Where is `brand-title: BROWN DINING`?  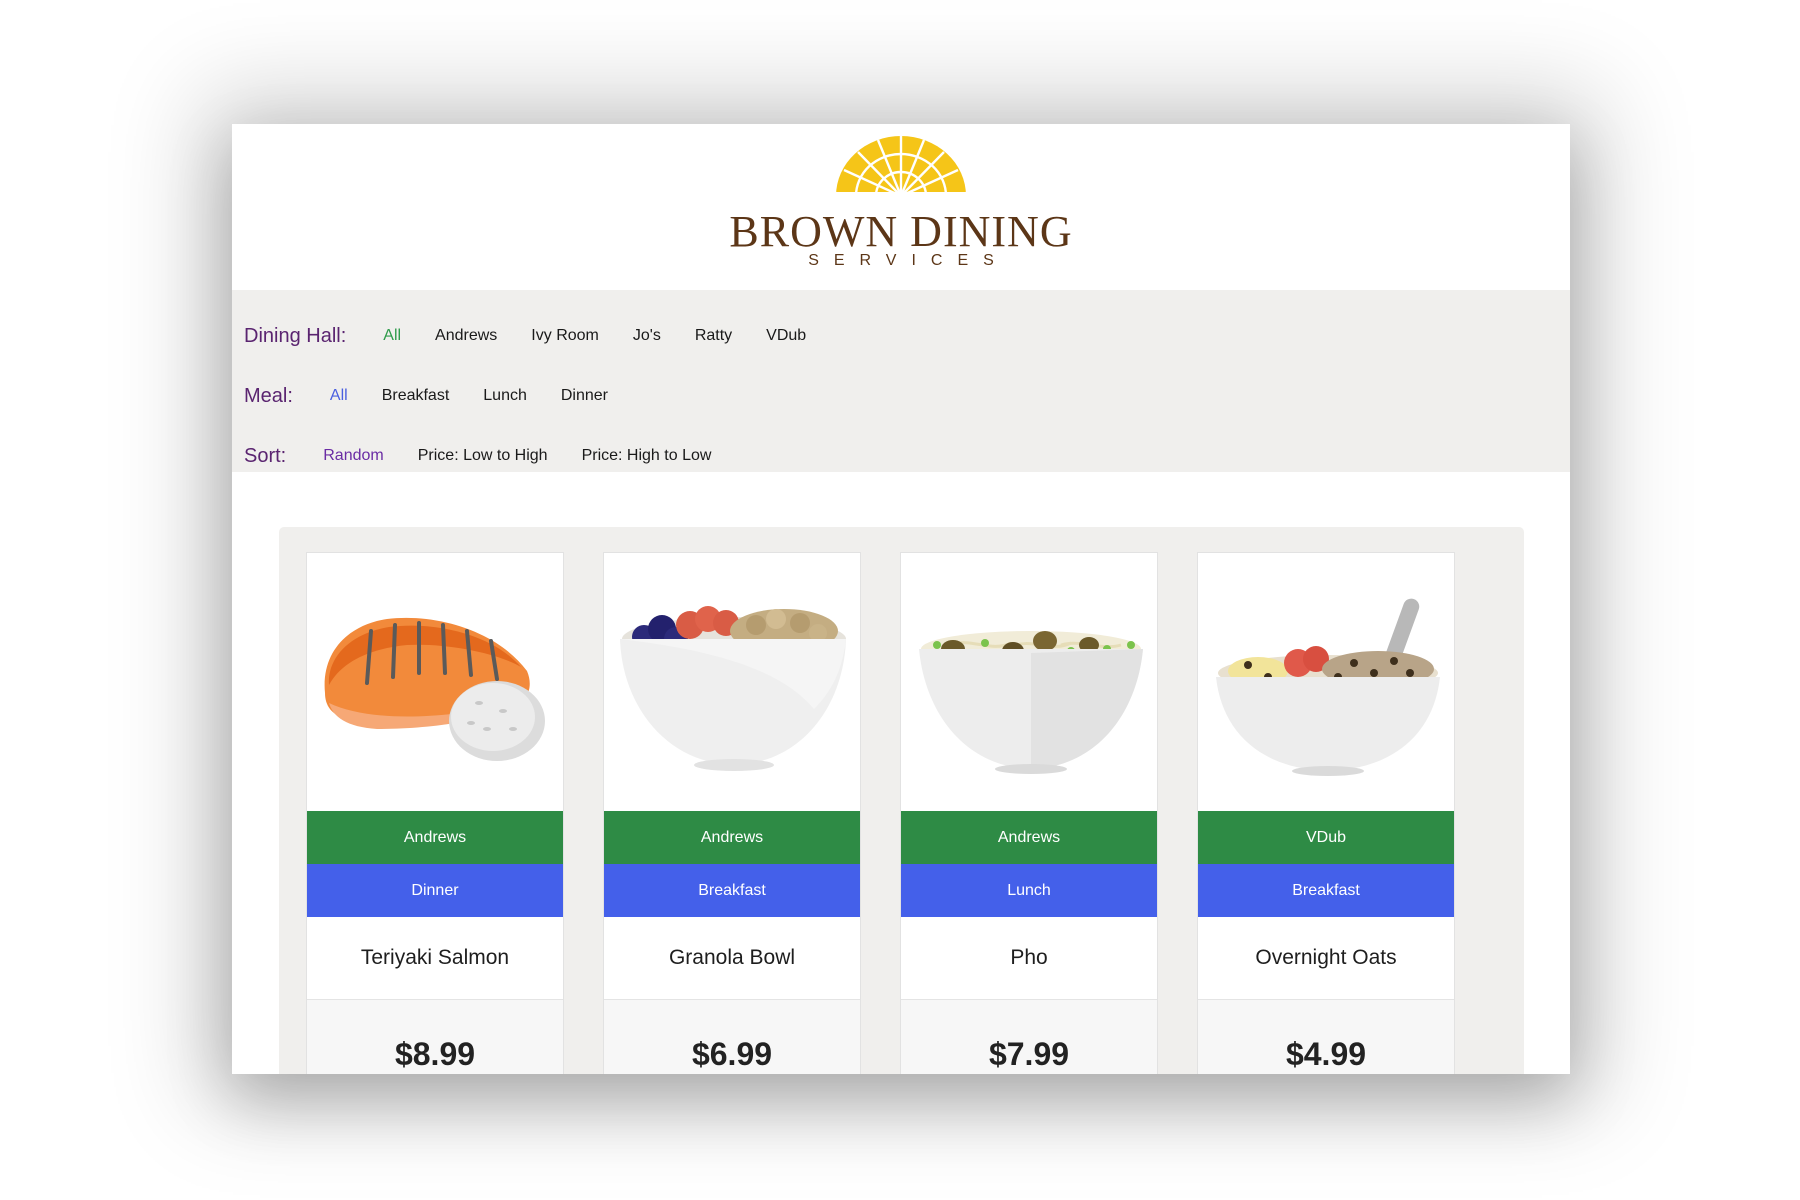 brand-title: BROWN DINING is located at coordinates (901, 231).